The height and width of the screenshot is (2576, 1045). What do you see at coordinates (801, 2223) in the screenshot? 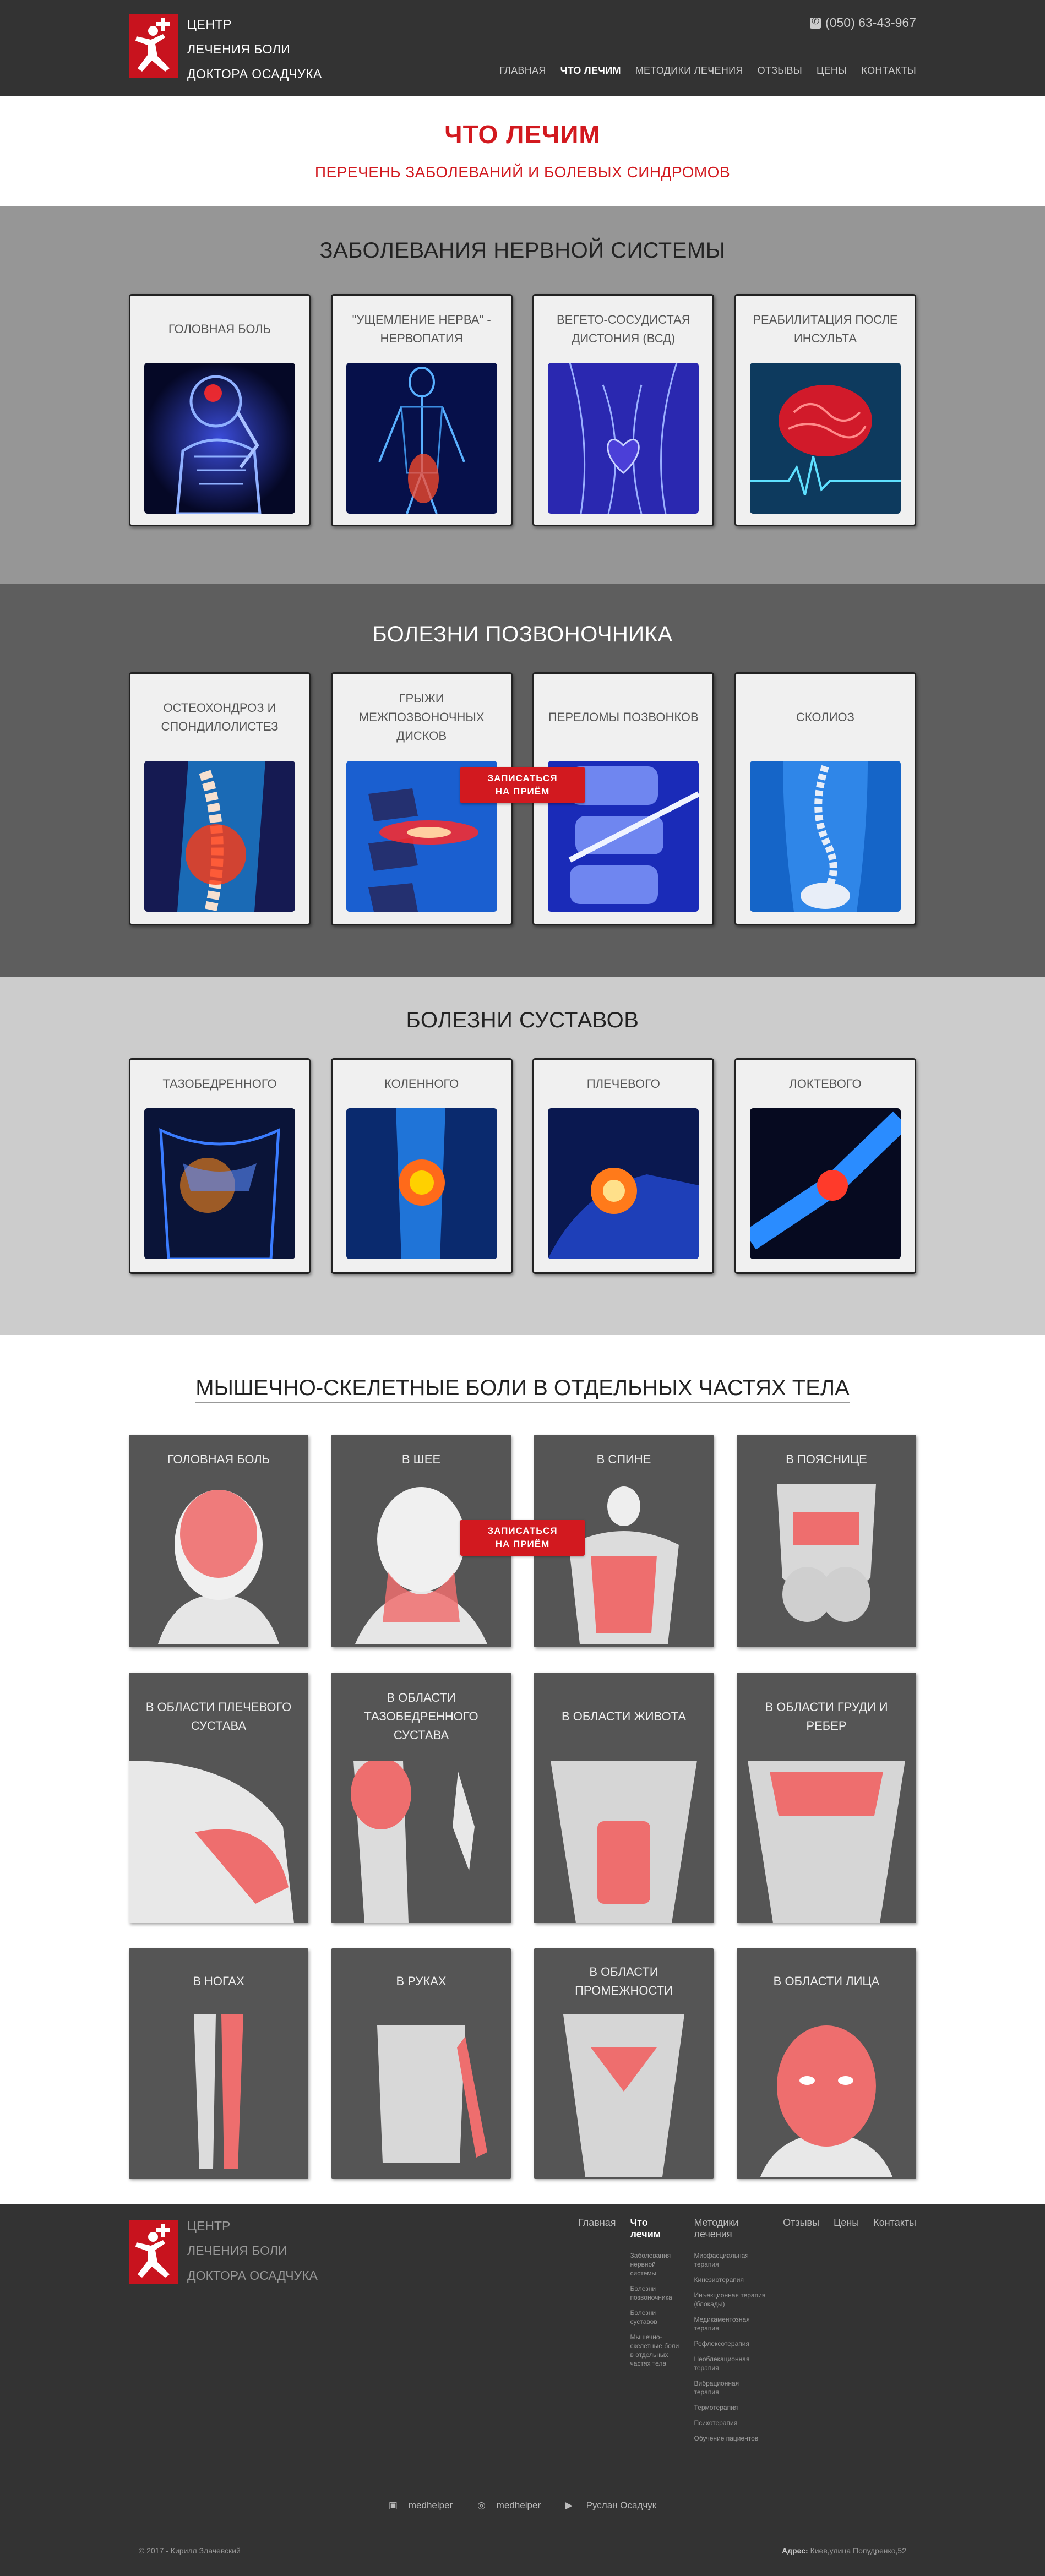
I see `footer-nav-reviews: Отзывы` at bounding box center [801, 2223].